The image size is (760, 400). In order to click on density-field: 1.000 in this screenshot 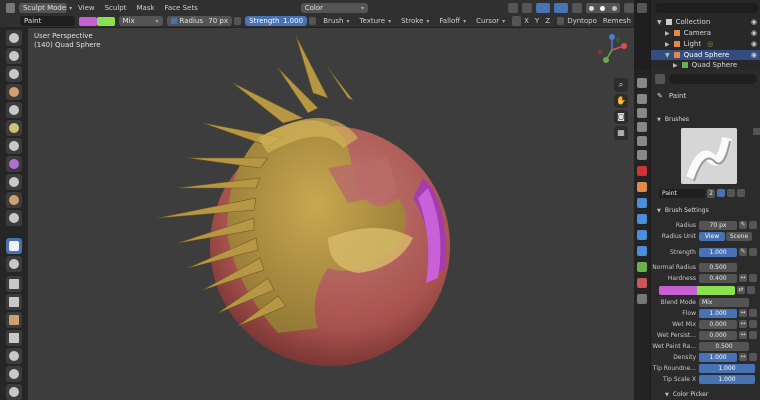, I will do `click(718, 357)`.